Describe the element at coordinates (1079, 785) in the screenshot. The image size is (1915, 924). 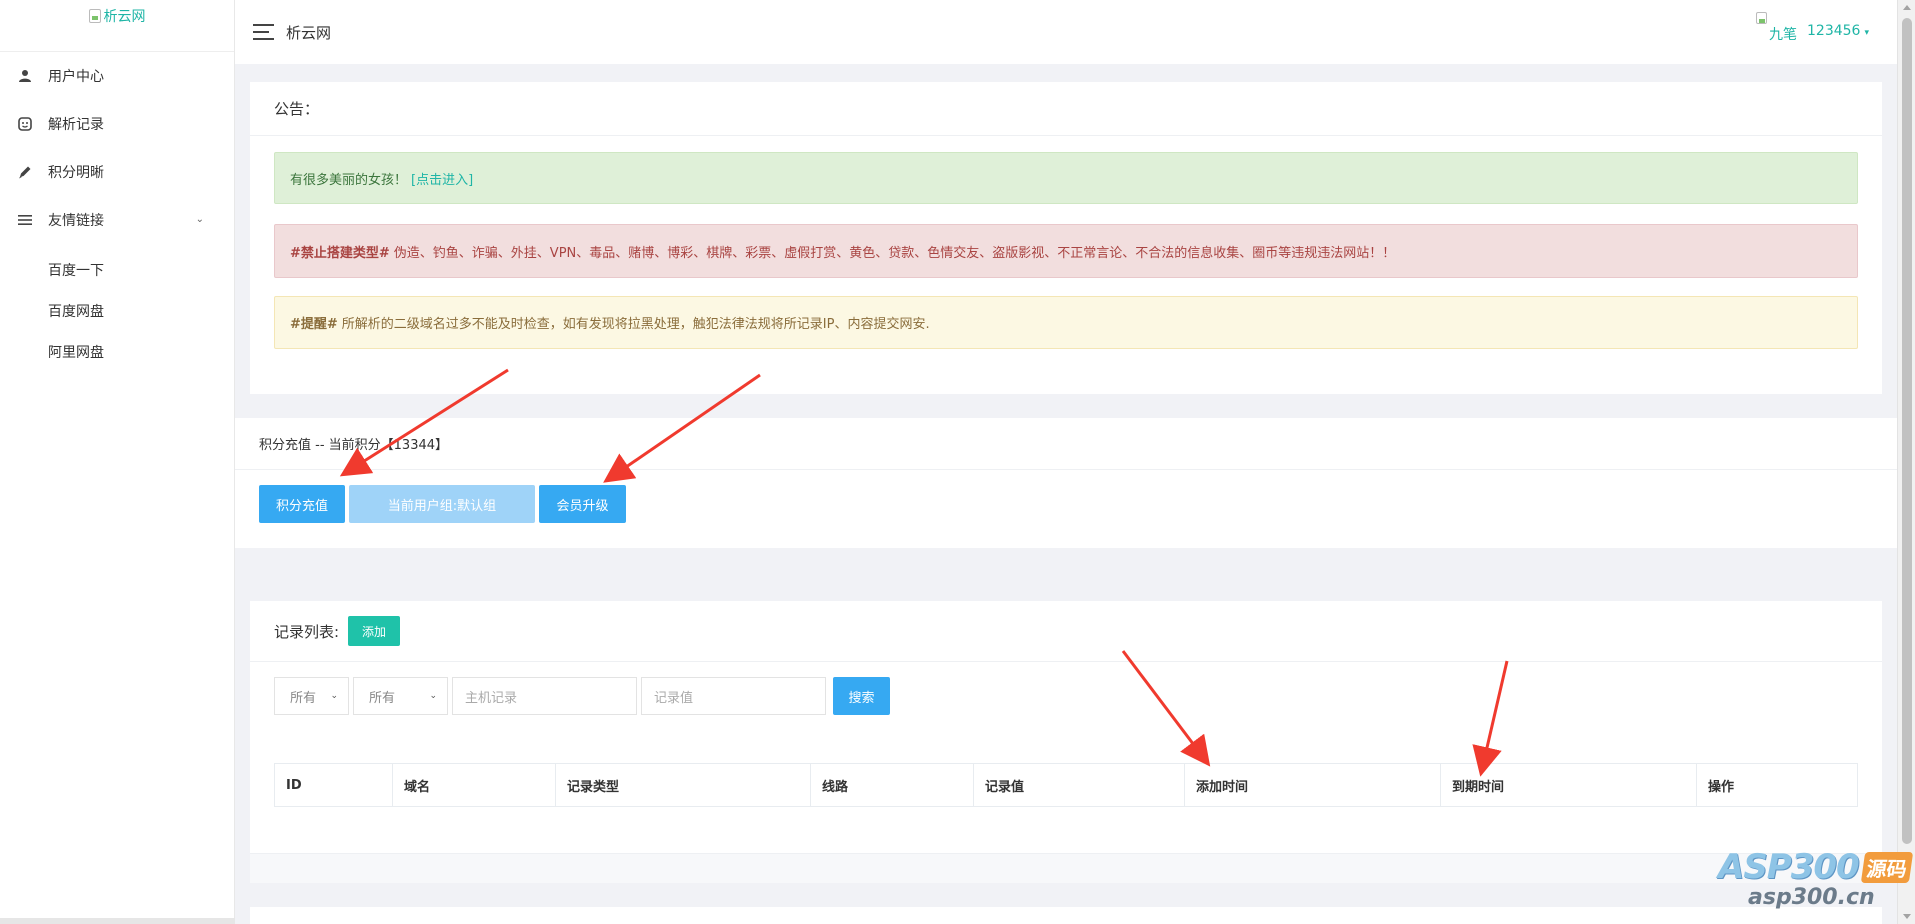
I see `column-header: 记录值` at that location.